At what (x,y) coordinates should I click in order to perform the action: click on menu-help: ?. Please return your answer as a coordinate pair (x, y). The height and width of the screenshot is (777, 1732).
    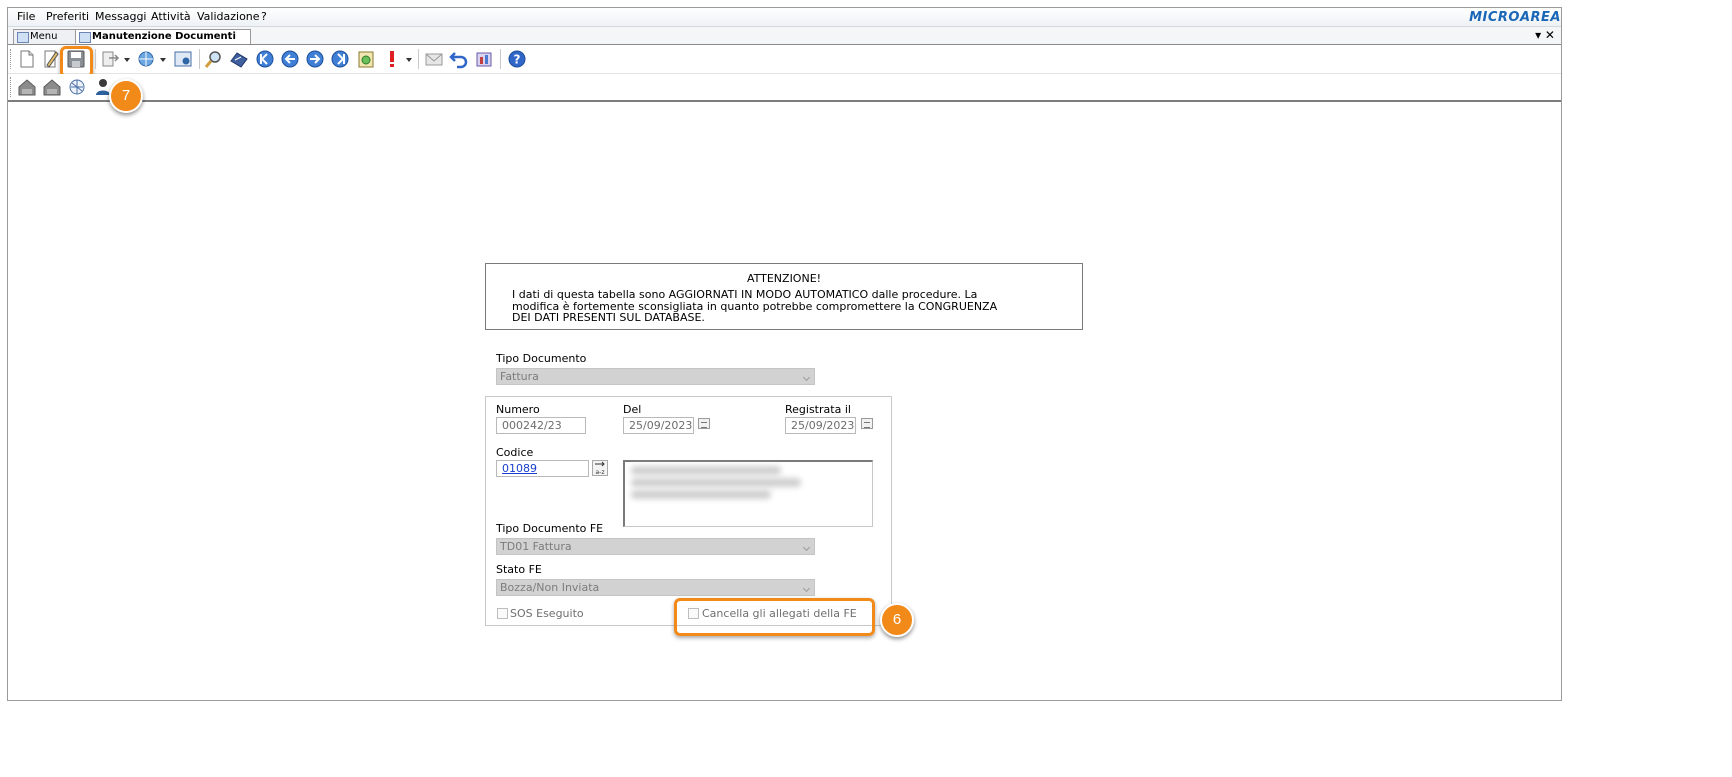
    Looking at the image, I should click on (264, 16).